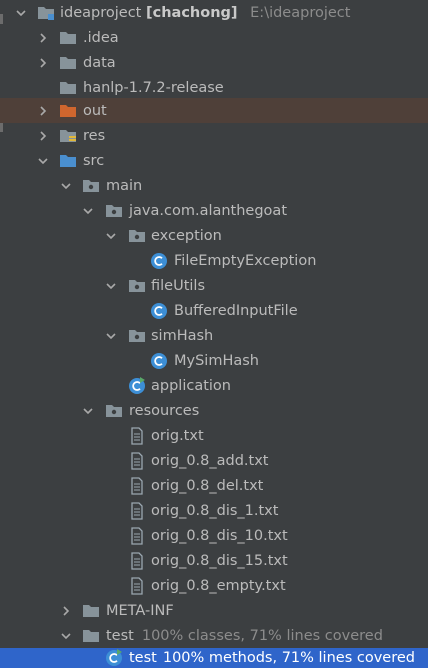 This screenshot has width=428, height=668. What do you see at coordinates (214, 37) in the screenshot?
I see `tree-row-idea: .idea` at bounding box center [214, 37].